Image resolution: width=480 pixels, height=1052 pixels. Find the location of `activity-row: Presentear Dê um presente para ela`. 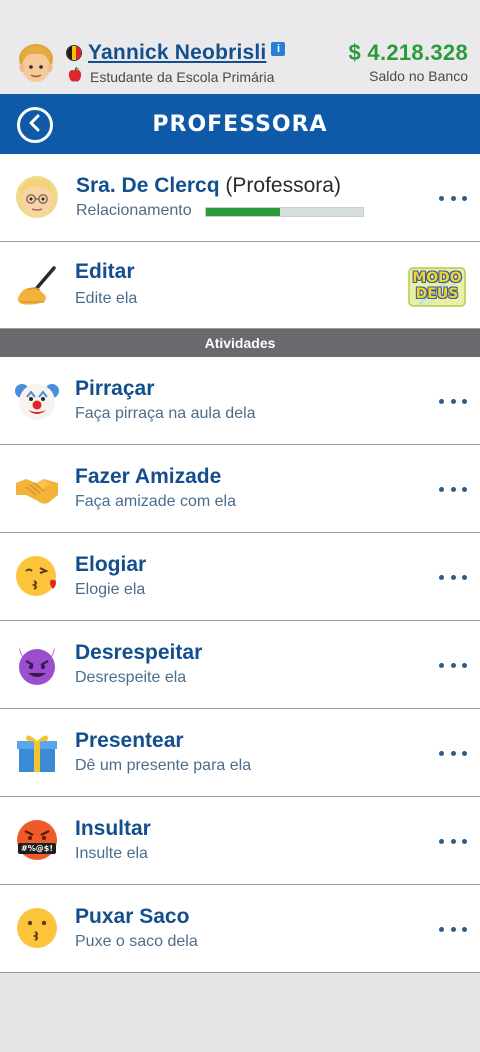

activity-row: Presentear Dê um presente para ela is located at coordinates (240, 753).